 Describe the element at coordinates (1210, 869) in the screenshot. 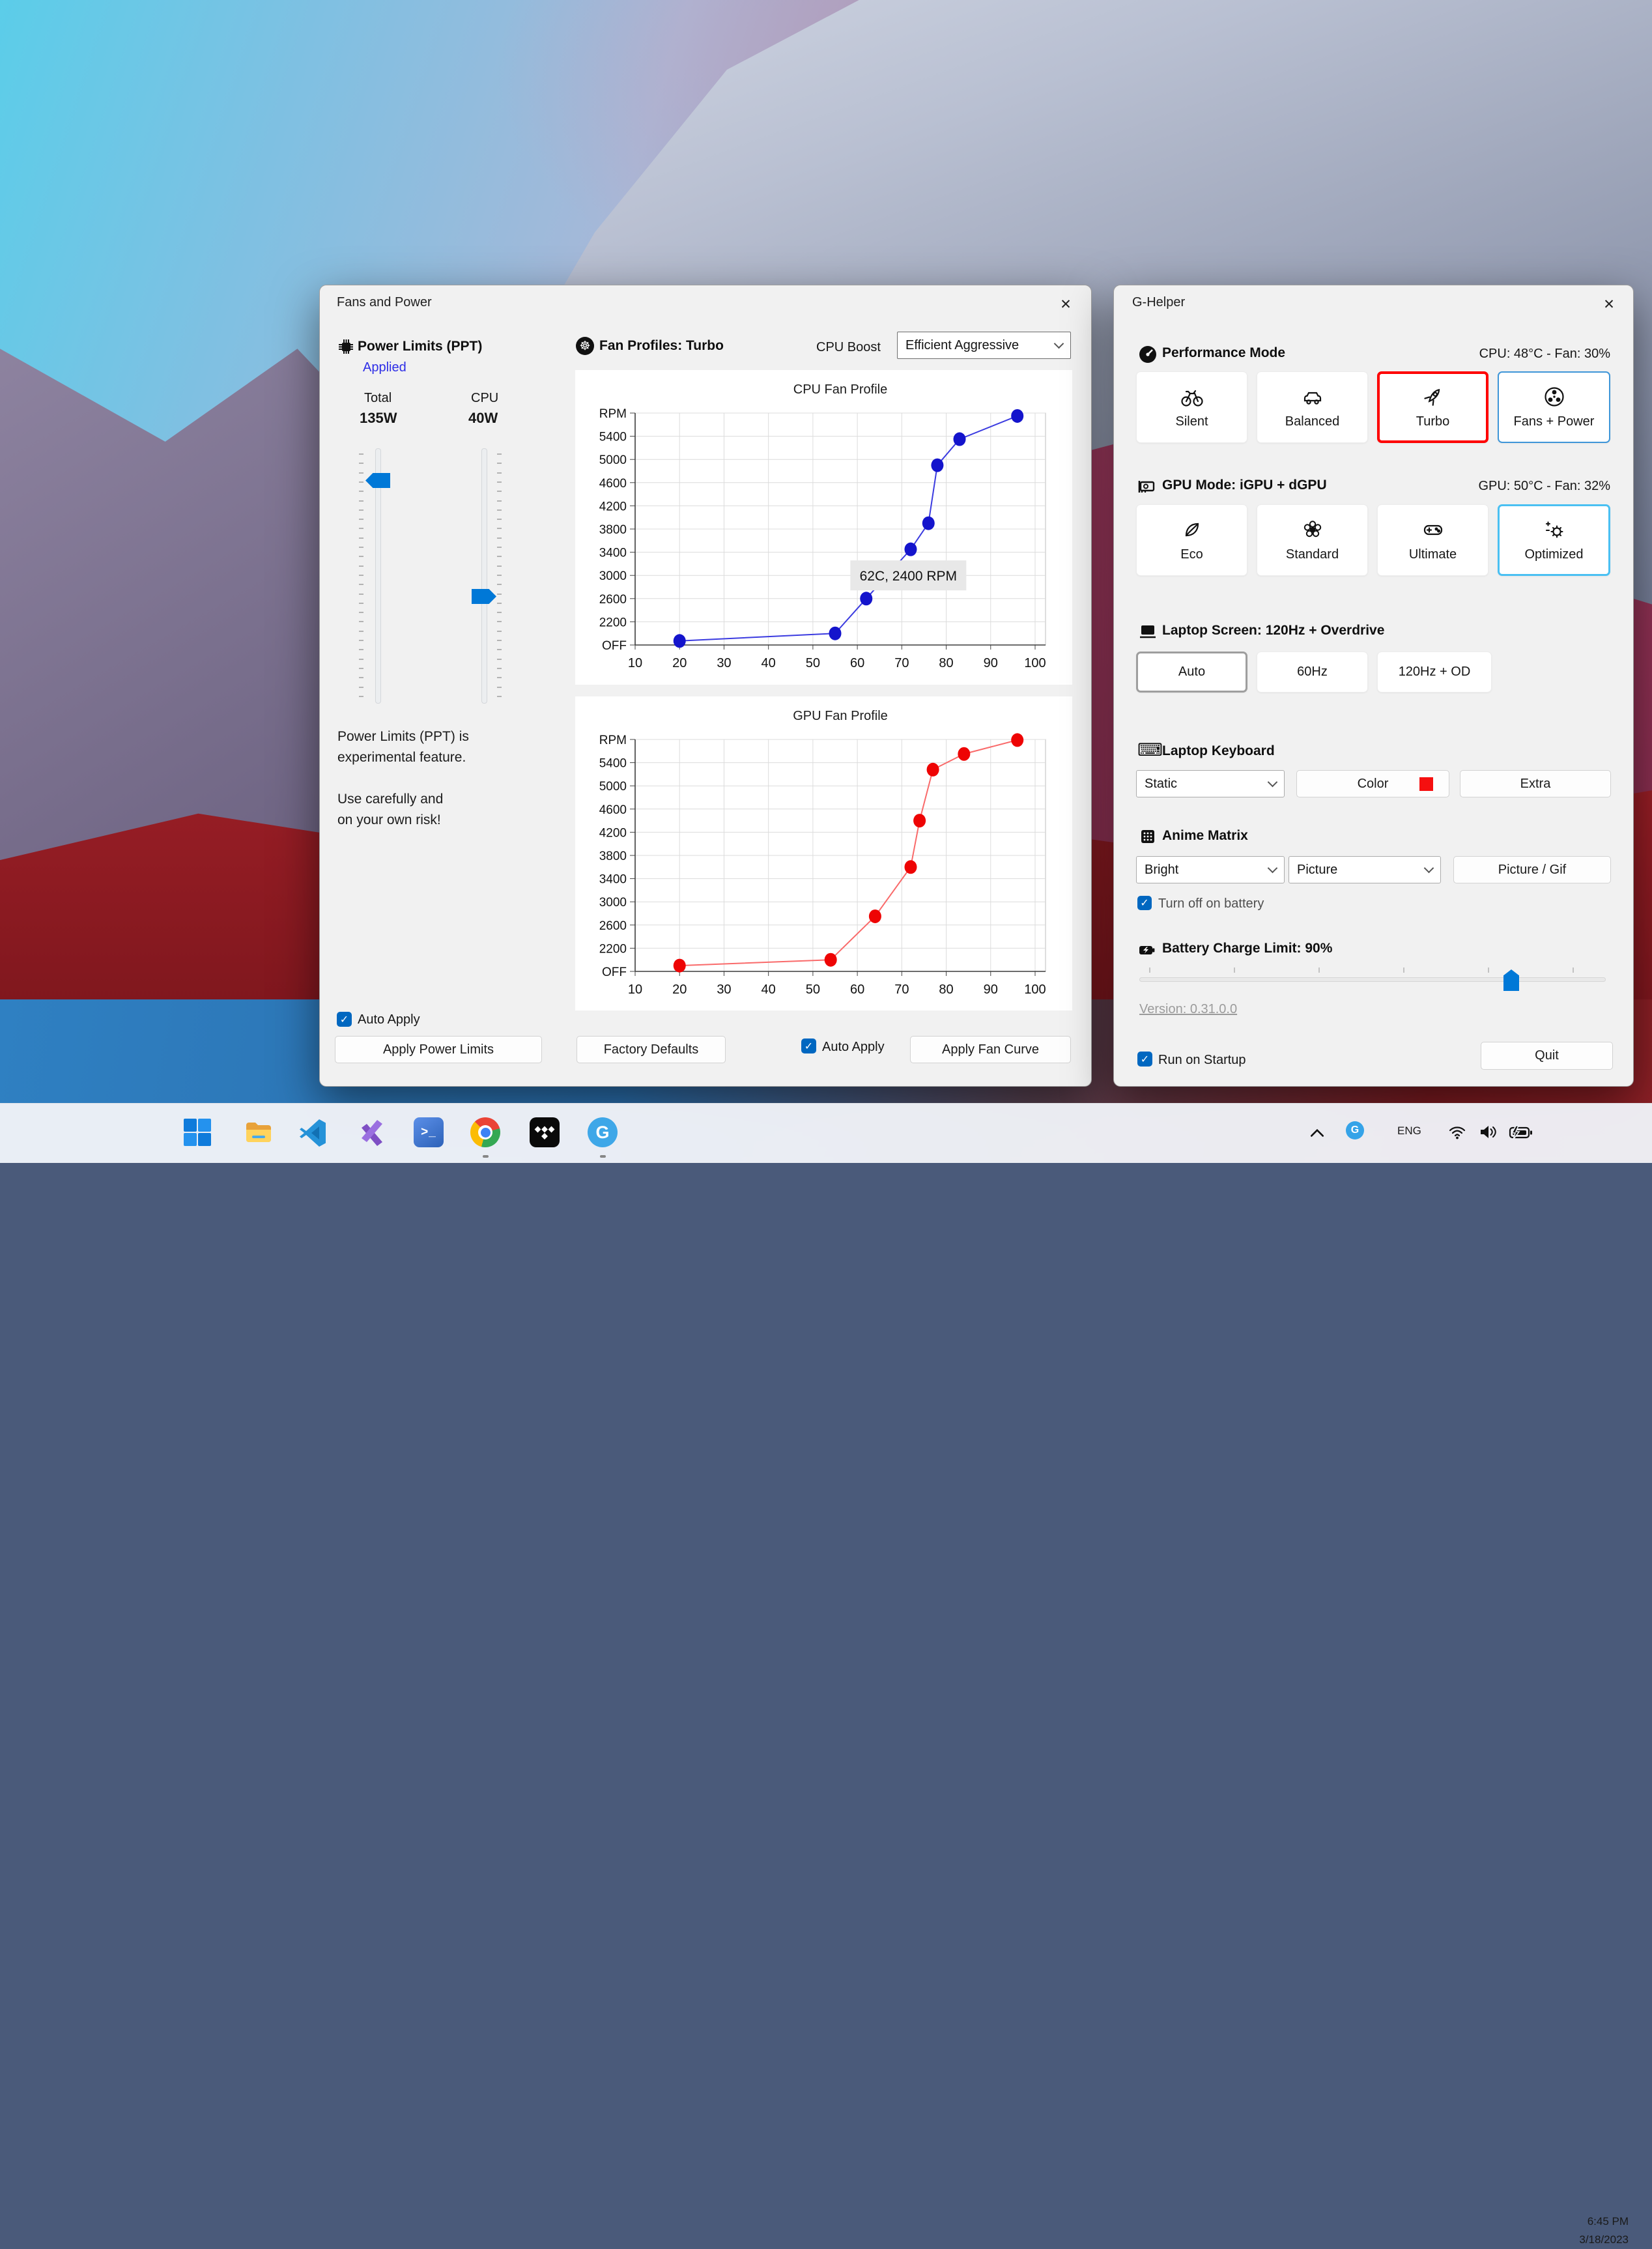

I see `anime-brightness-select: Bright` at that location.